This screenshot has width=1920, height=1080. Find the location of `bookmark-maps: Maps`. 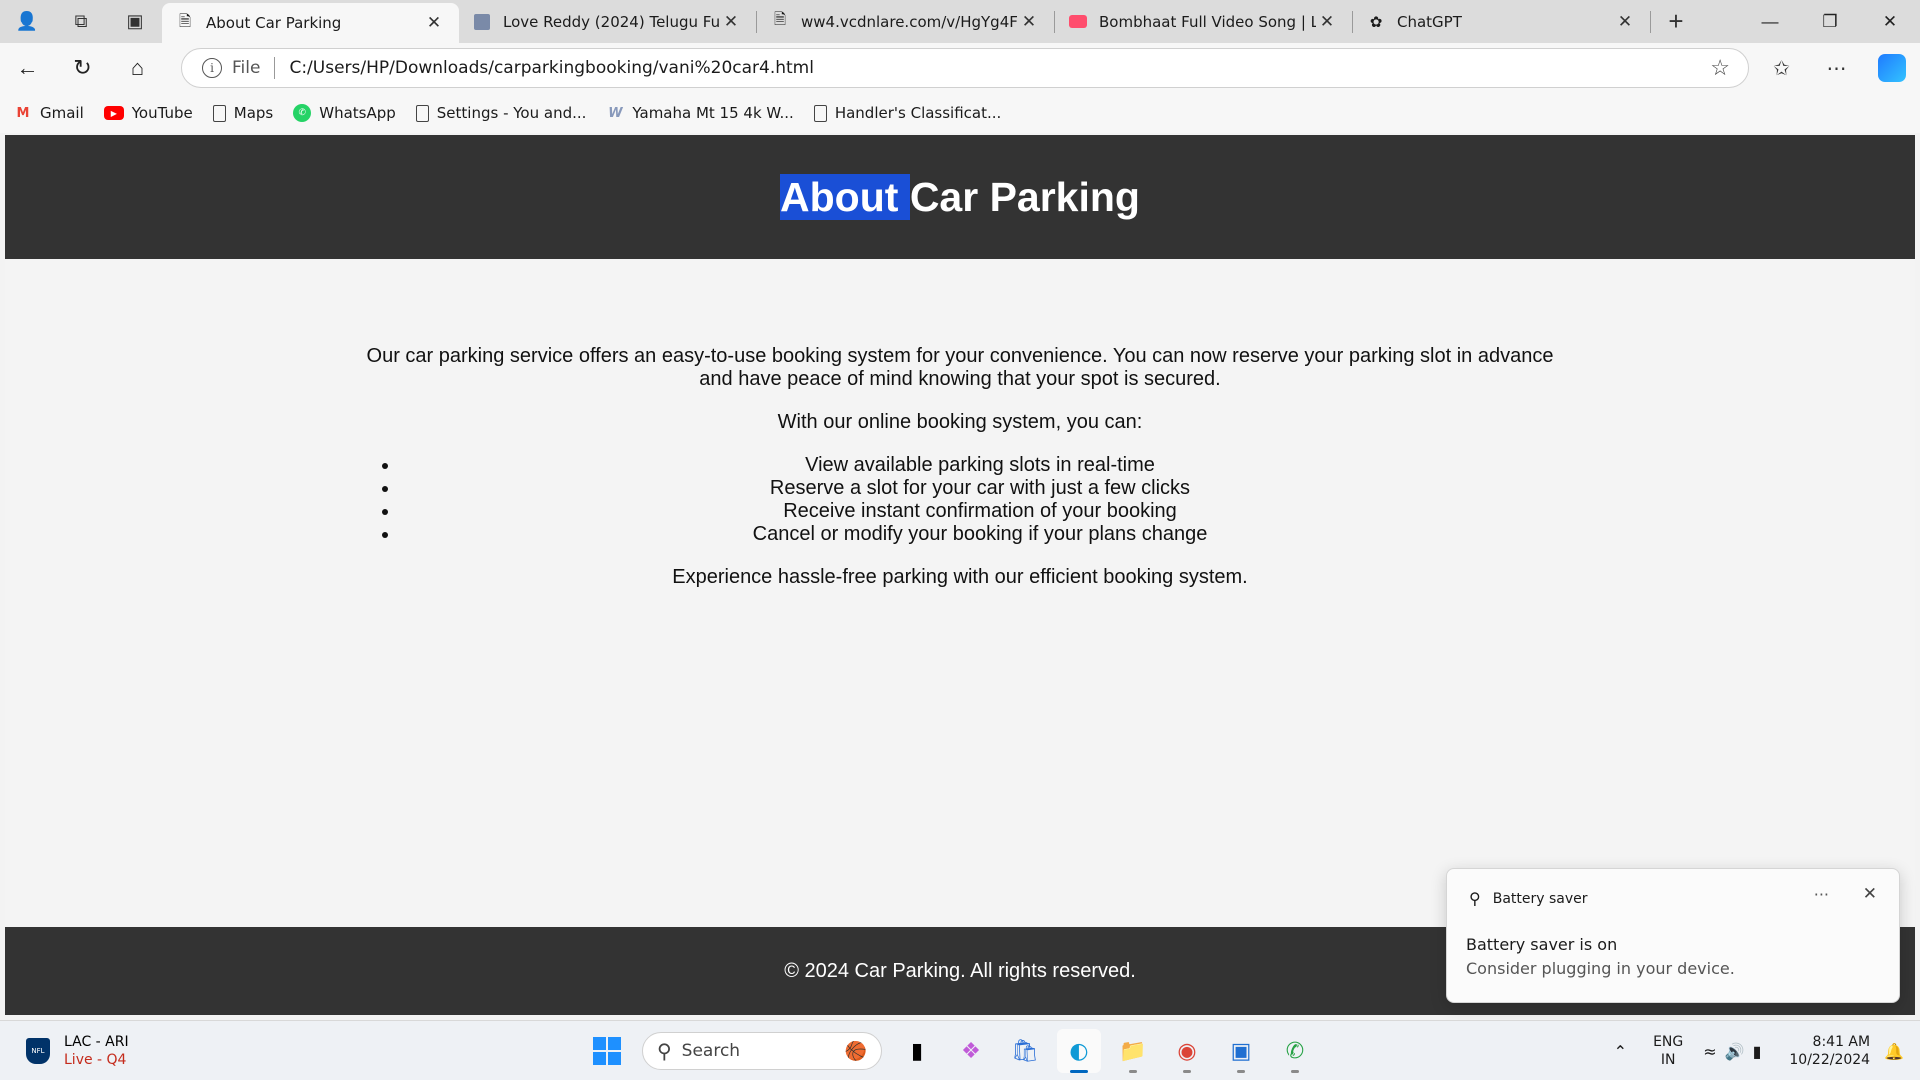

bookmark-maps: Maps is located at coordinates (243, 113).